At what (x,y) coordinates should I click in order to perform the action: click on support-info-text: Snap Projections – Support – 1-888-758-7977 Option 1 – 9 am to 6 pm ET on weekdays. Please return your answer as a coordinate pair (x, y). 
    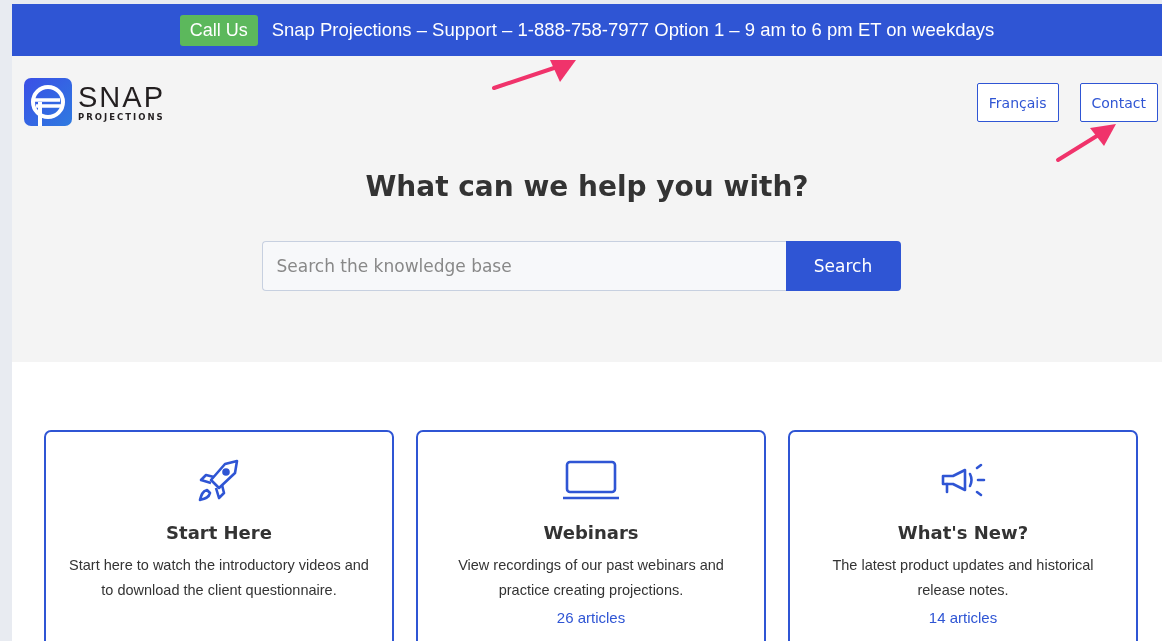
    Looking at the image, I should click on (633, 30).